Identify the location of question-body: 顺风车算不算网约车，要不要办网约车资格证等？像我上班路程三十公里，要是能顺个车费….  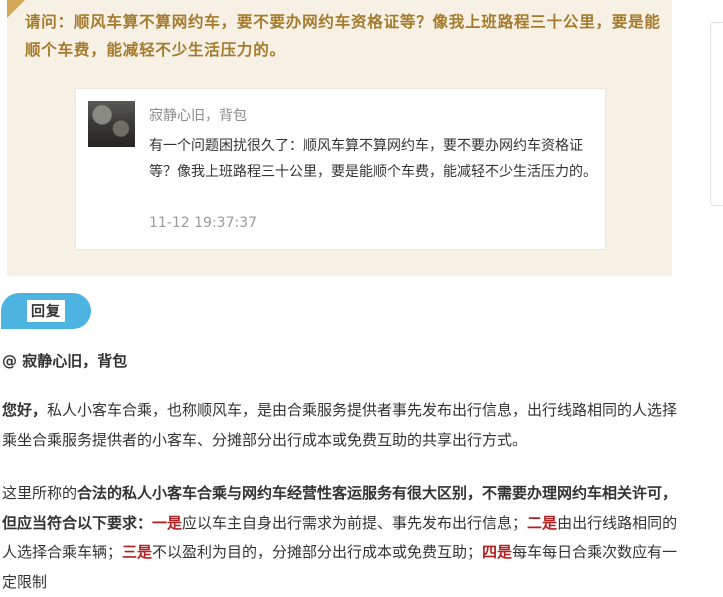
(343, 36).